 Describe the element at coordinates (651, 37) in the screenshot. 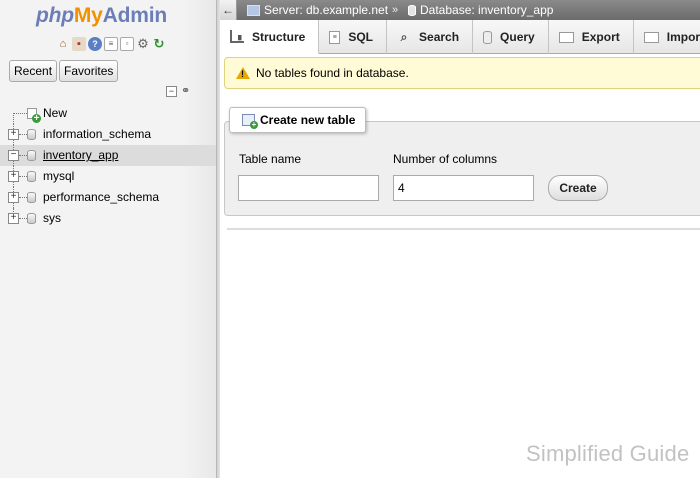

I see `import-icon` at that location.